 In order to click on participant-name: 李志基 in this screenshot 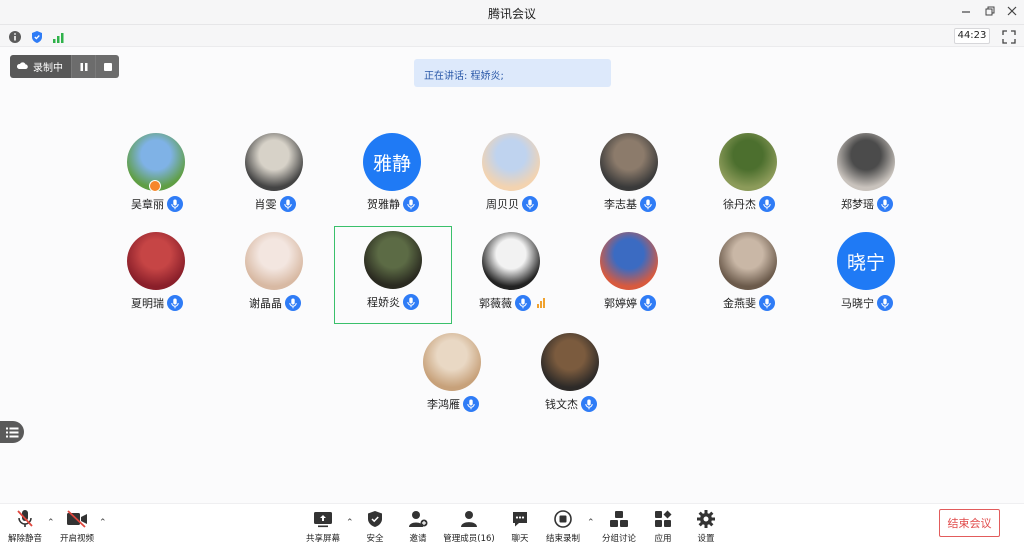, I will do `click(620, 204)`.